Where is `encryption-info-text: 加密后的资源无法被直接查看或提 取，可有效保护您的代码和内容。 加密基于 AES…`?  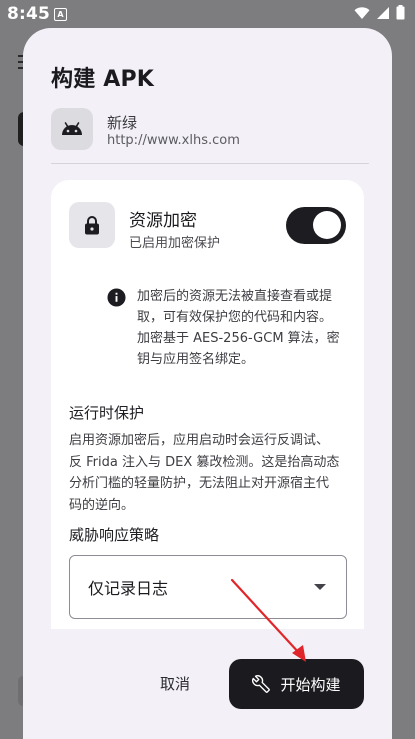
encryption-info-text: 加密后的资源无法被直接查看或提 取，可有效保护您的代码和内容。 加密基于 AES… is located at coordinates (238, 328).